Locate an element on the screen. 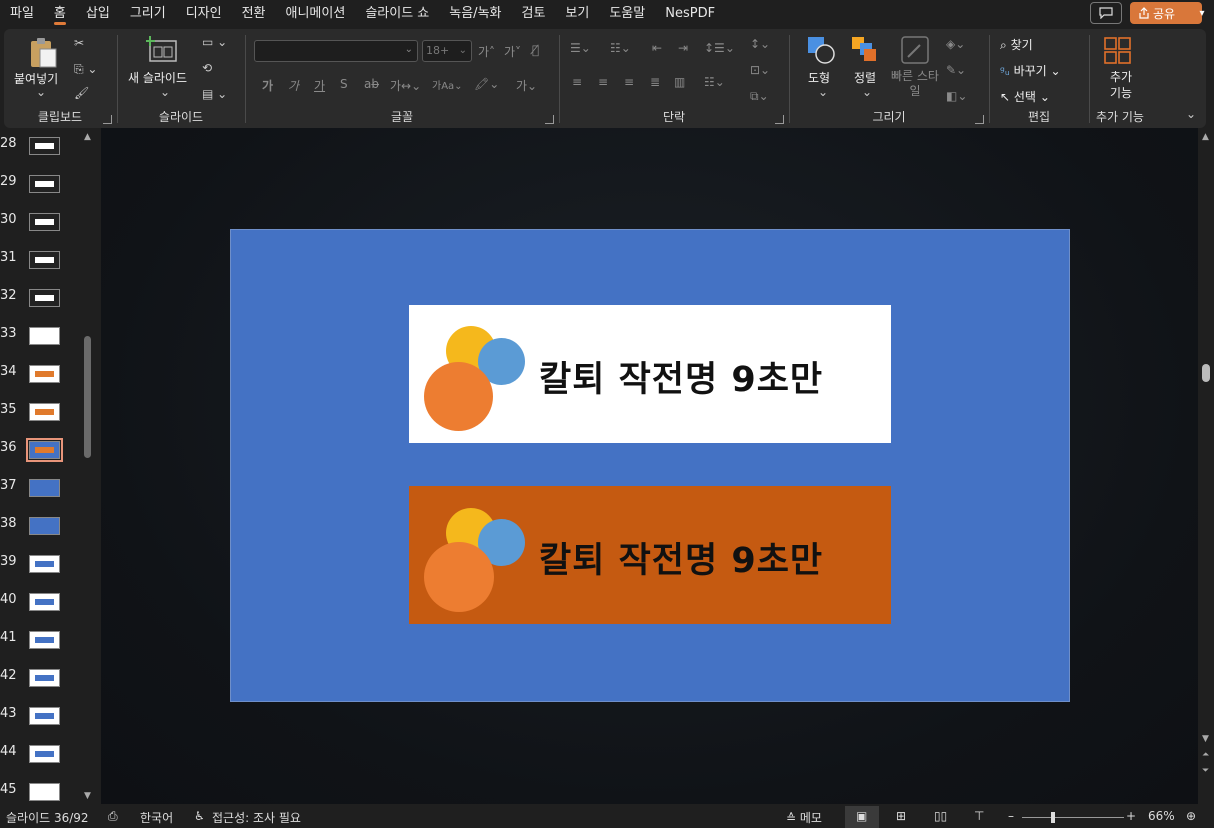  cut-icon: ✂ is located at coordinates (79, 43).